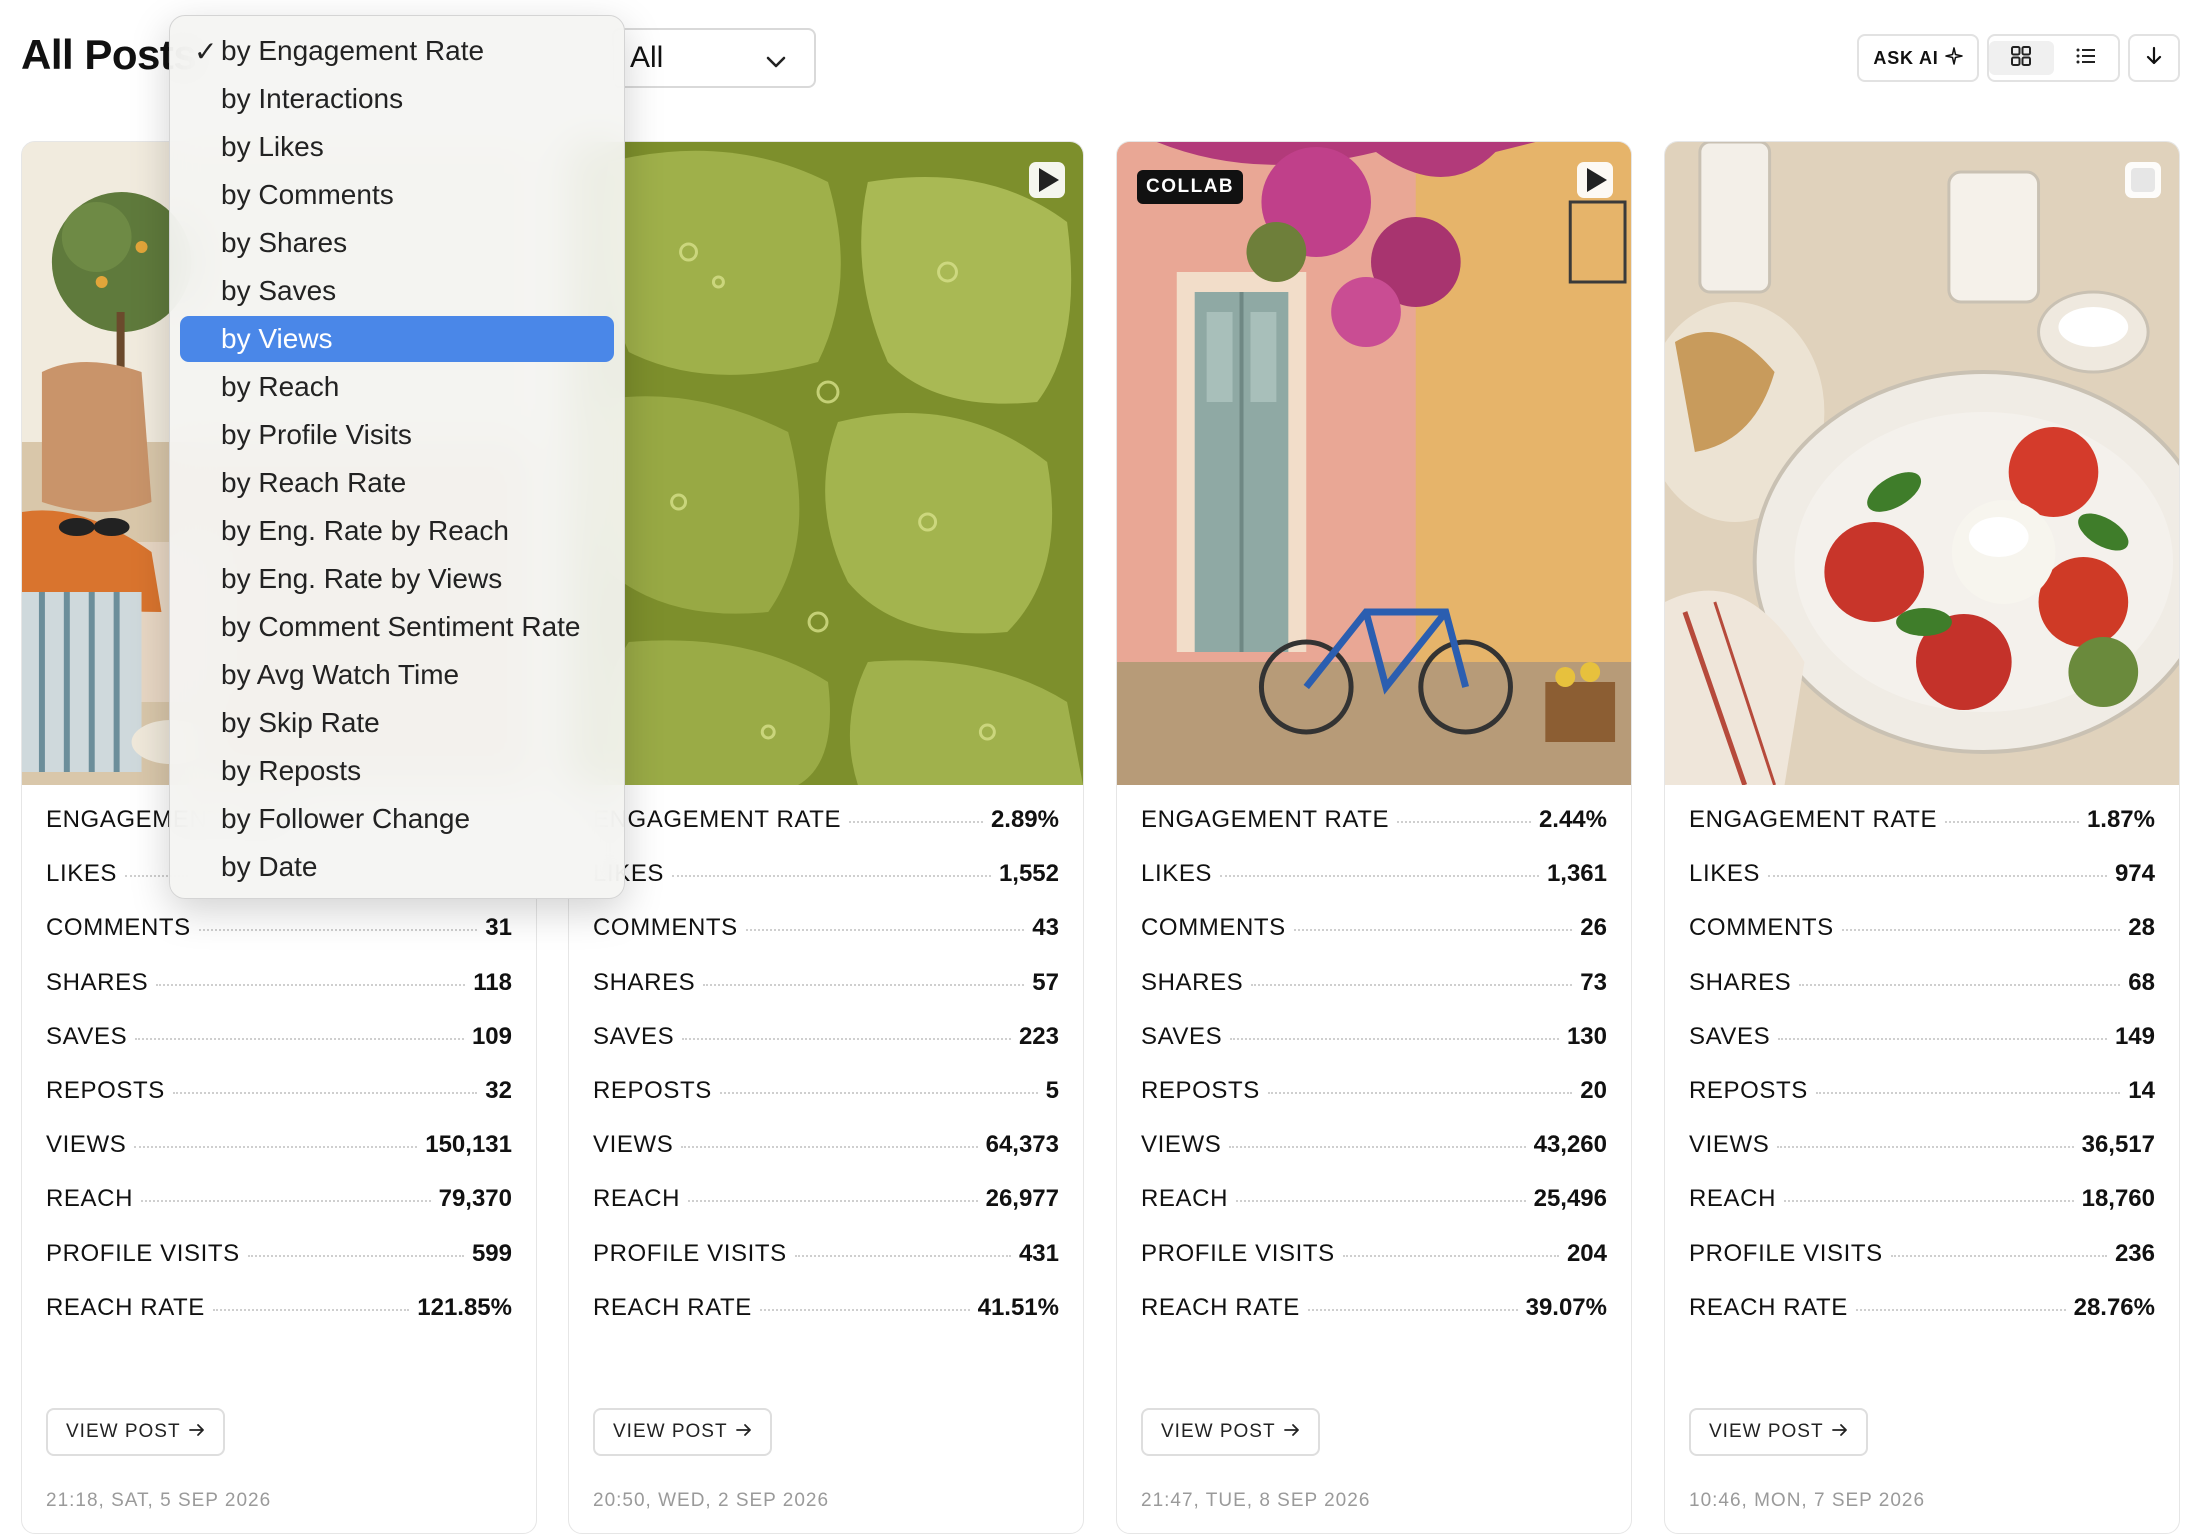  I want to click on menu-item-interactions: by Interactions, so click(397, 99).